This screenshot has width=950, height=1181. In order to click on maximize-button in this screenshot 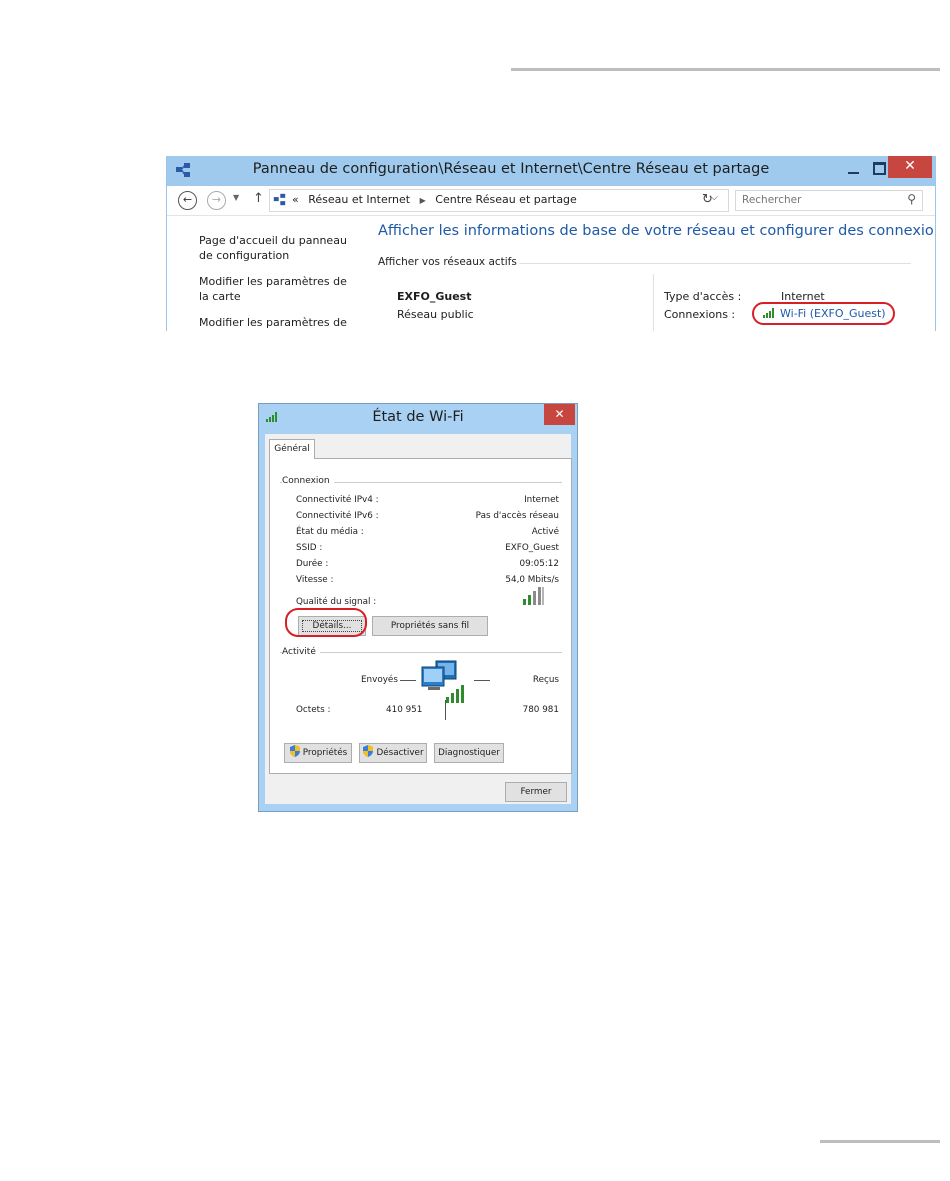, I will do `click(879, 169)`.